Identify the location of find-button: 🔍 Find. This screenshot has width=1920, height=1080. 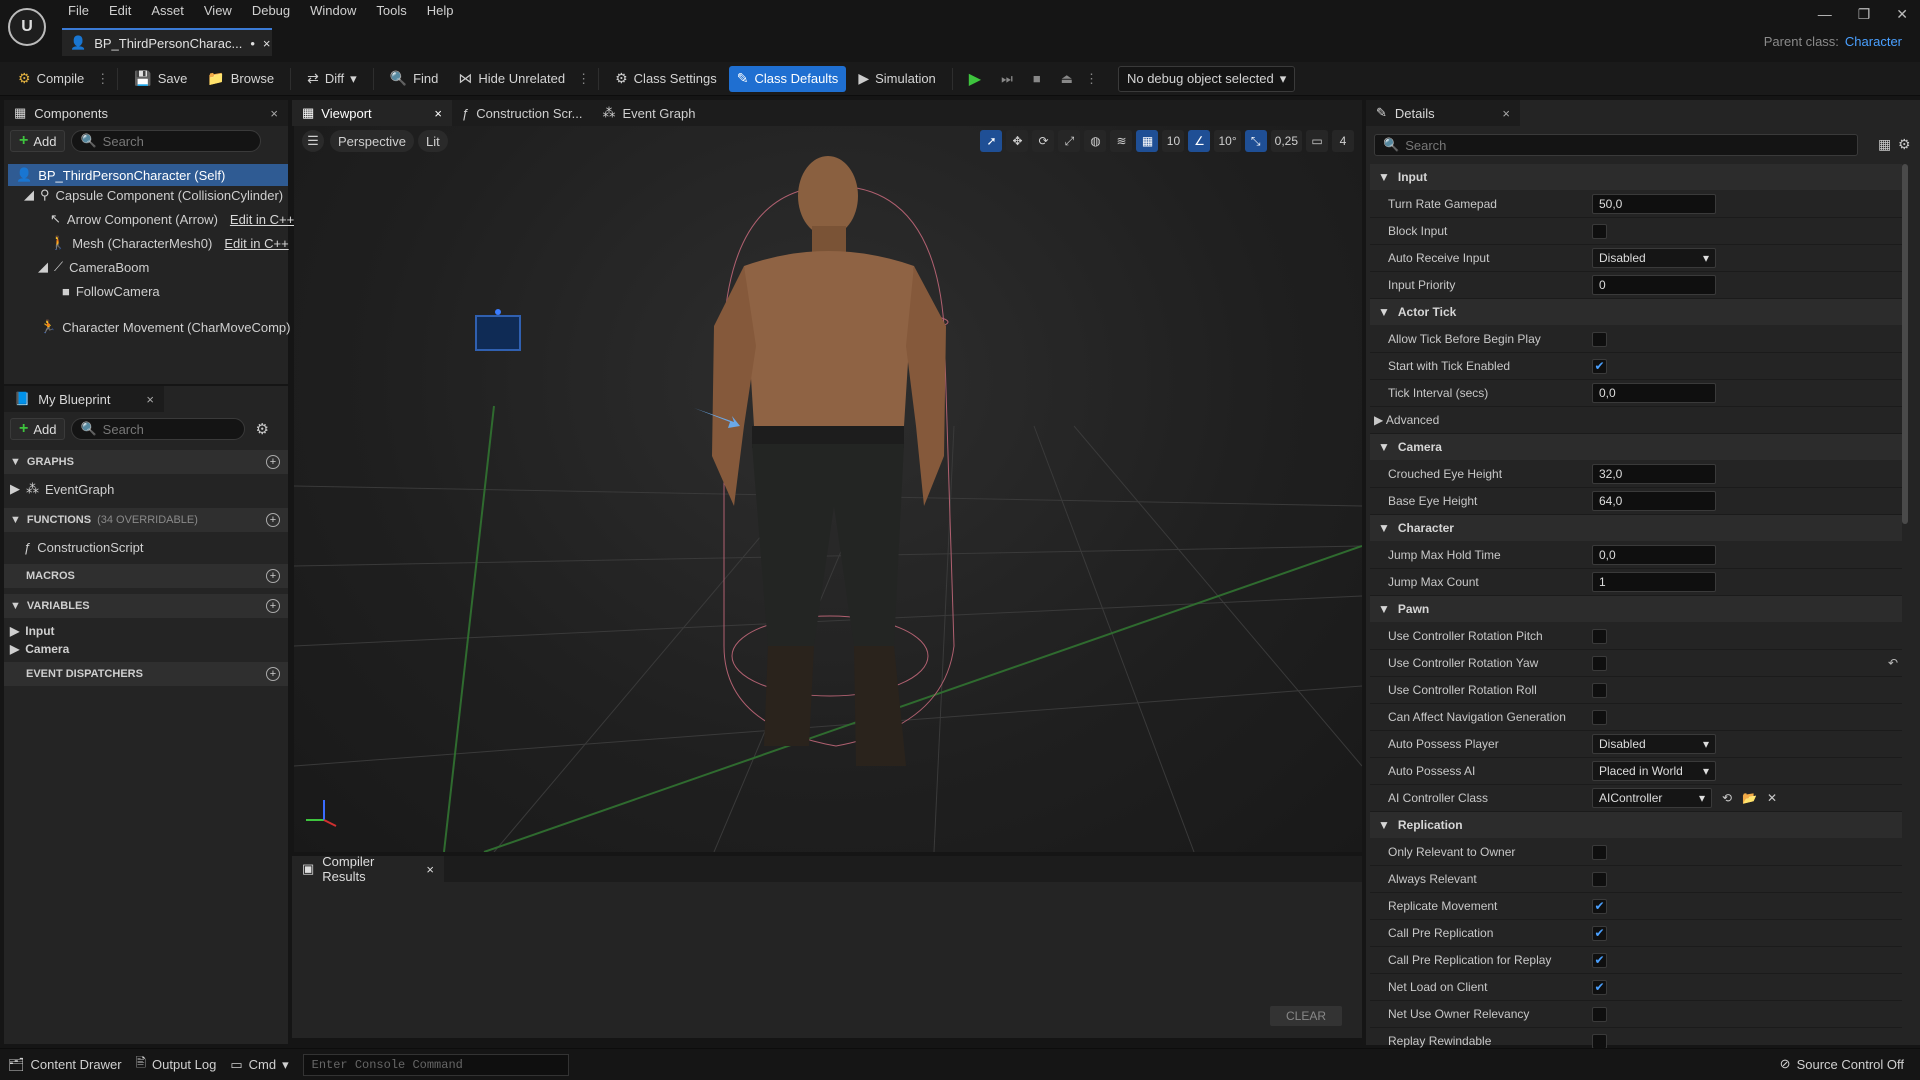
(414, 79).